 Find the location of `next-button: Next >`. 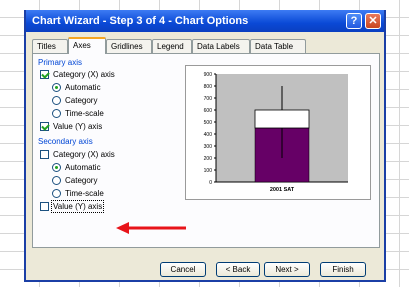

next-button: Next > is located at coordinates (287, 269).